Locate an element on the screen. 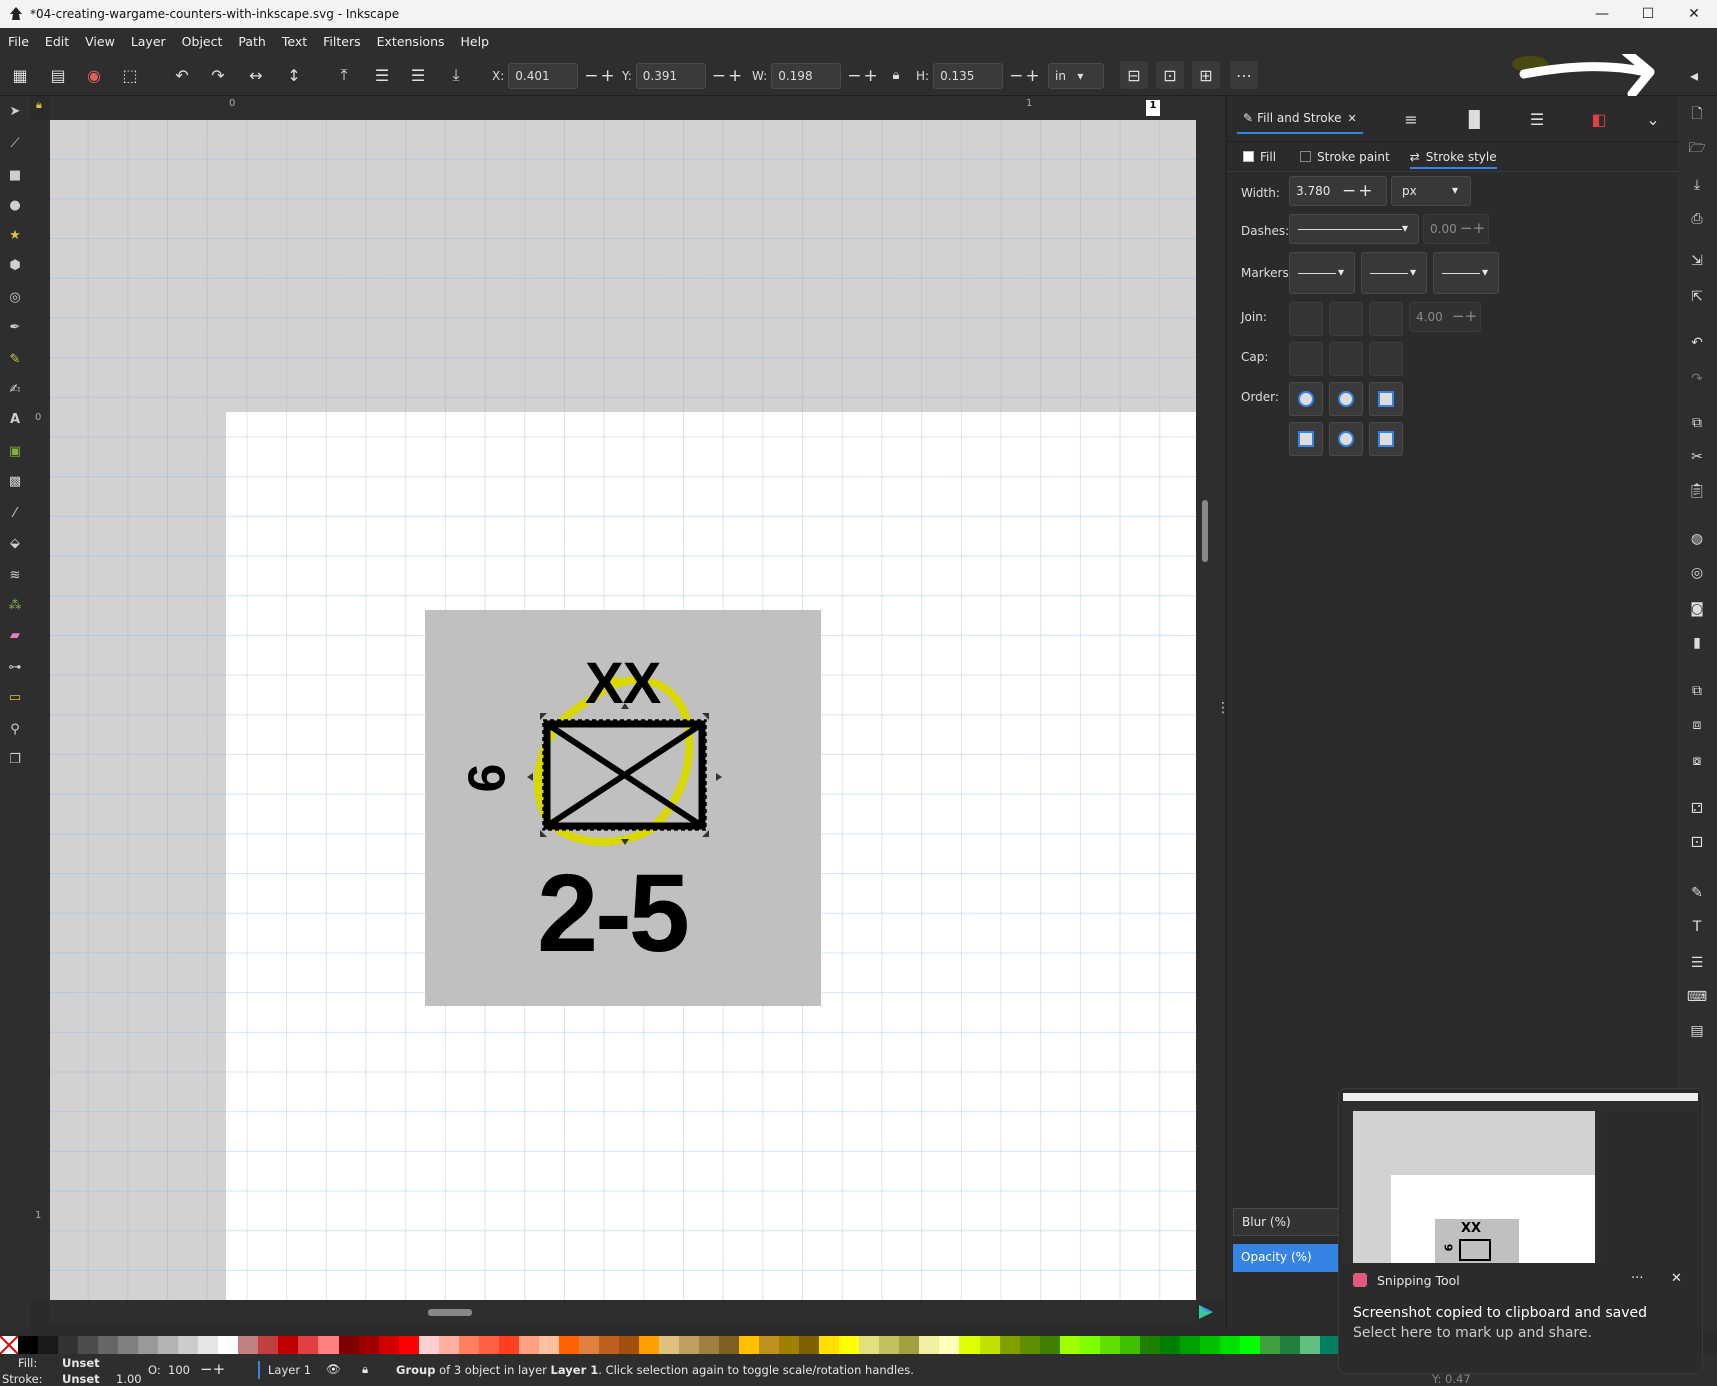 Image resolution: width=1717 pixels, height=1386 pixels. lower-icon: ☰ is located at coordinates (418, 75).